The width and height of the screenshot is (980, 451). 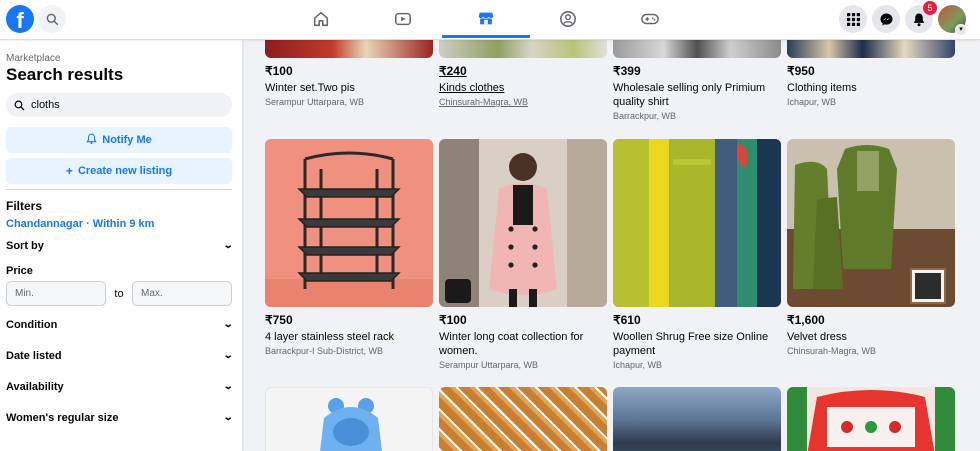 I want to click on groups-icon, so click(x=568, y=19).